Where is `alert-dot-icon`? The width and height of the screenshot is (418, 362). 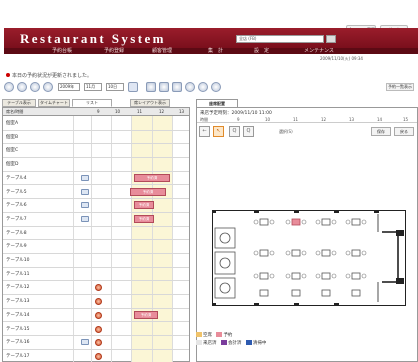
alert-dot-icon is located at coordinates (8, 75).